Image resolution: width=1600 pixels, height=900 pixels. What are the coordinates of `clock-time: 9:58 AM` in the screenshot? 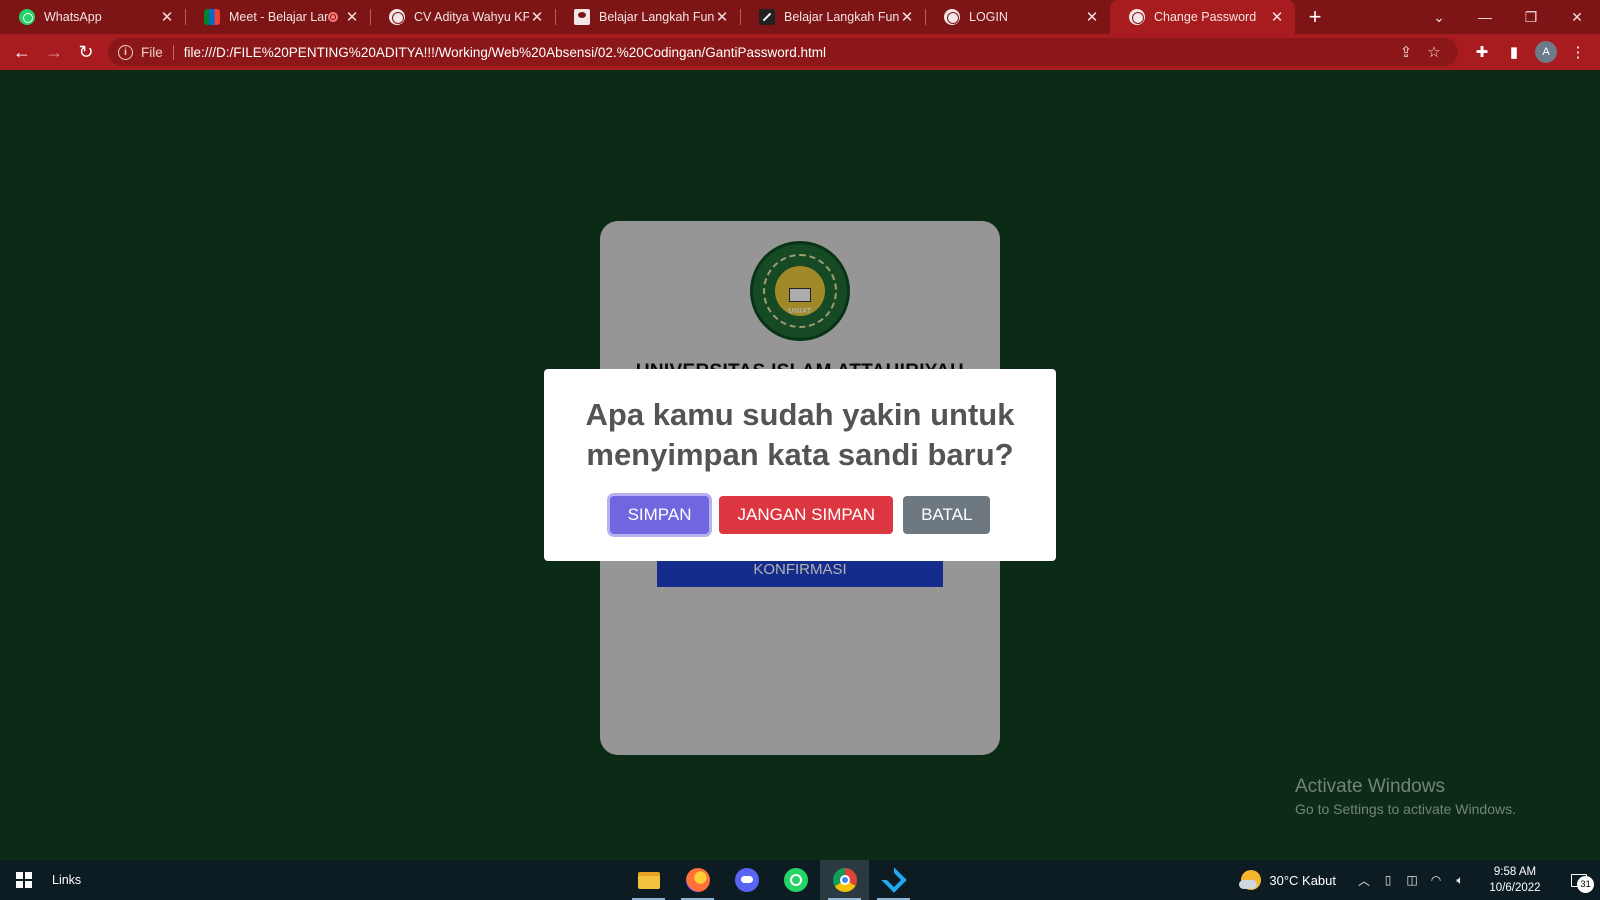 It's located at (1515, 872).